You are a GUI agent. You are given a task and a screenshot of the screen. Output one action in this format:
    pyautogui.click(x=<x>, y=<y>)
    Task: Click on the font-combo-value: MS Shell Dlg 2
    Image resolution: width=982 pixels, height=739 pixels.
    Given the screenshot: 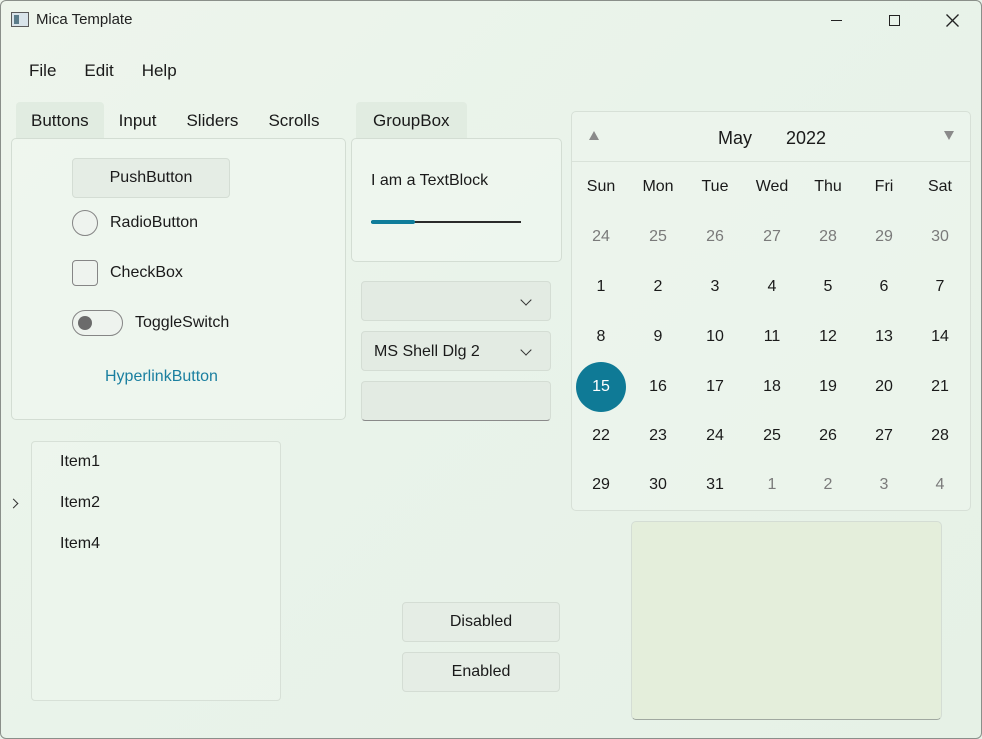 What is the action you would take?
    pyautogui.click(x=427, y=351)
    